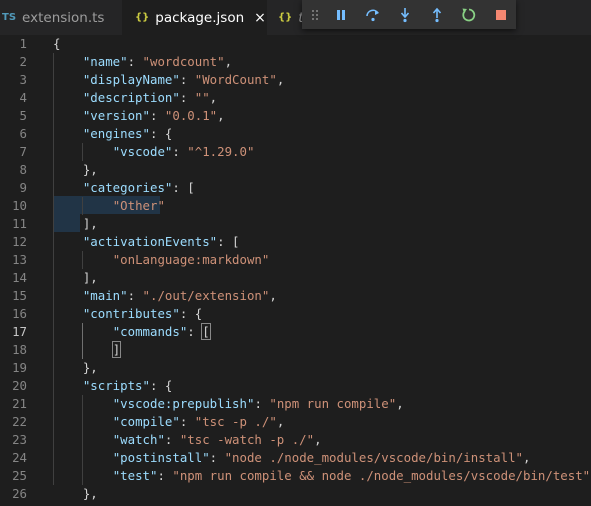 The width and height of the screenshot is (591, 506). I want to click on line-number: 6, so click(23, 133).